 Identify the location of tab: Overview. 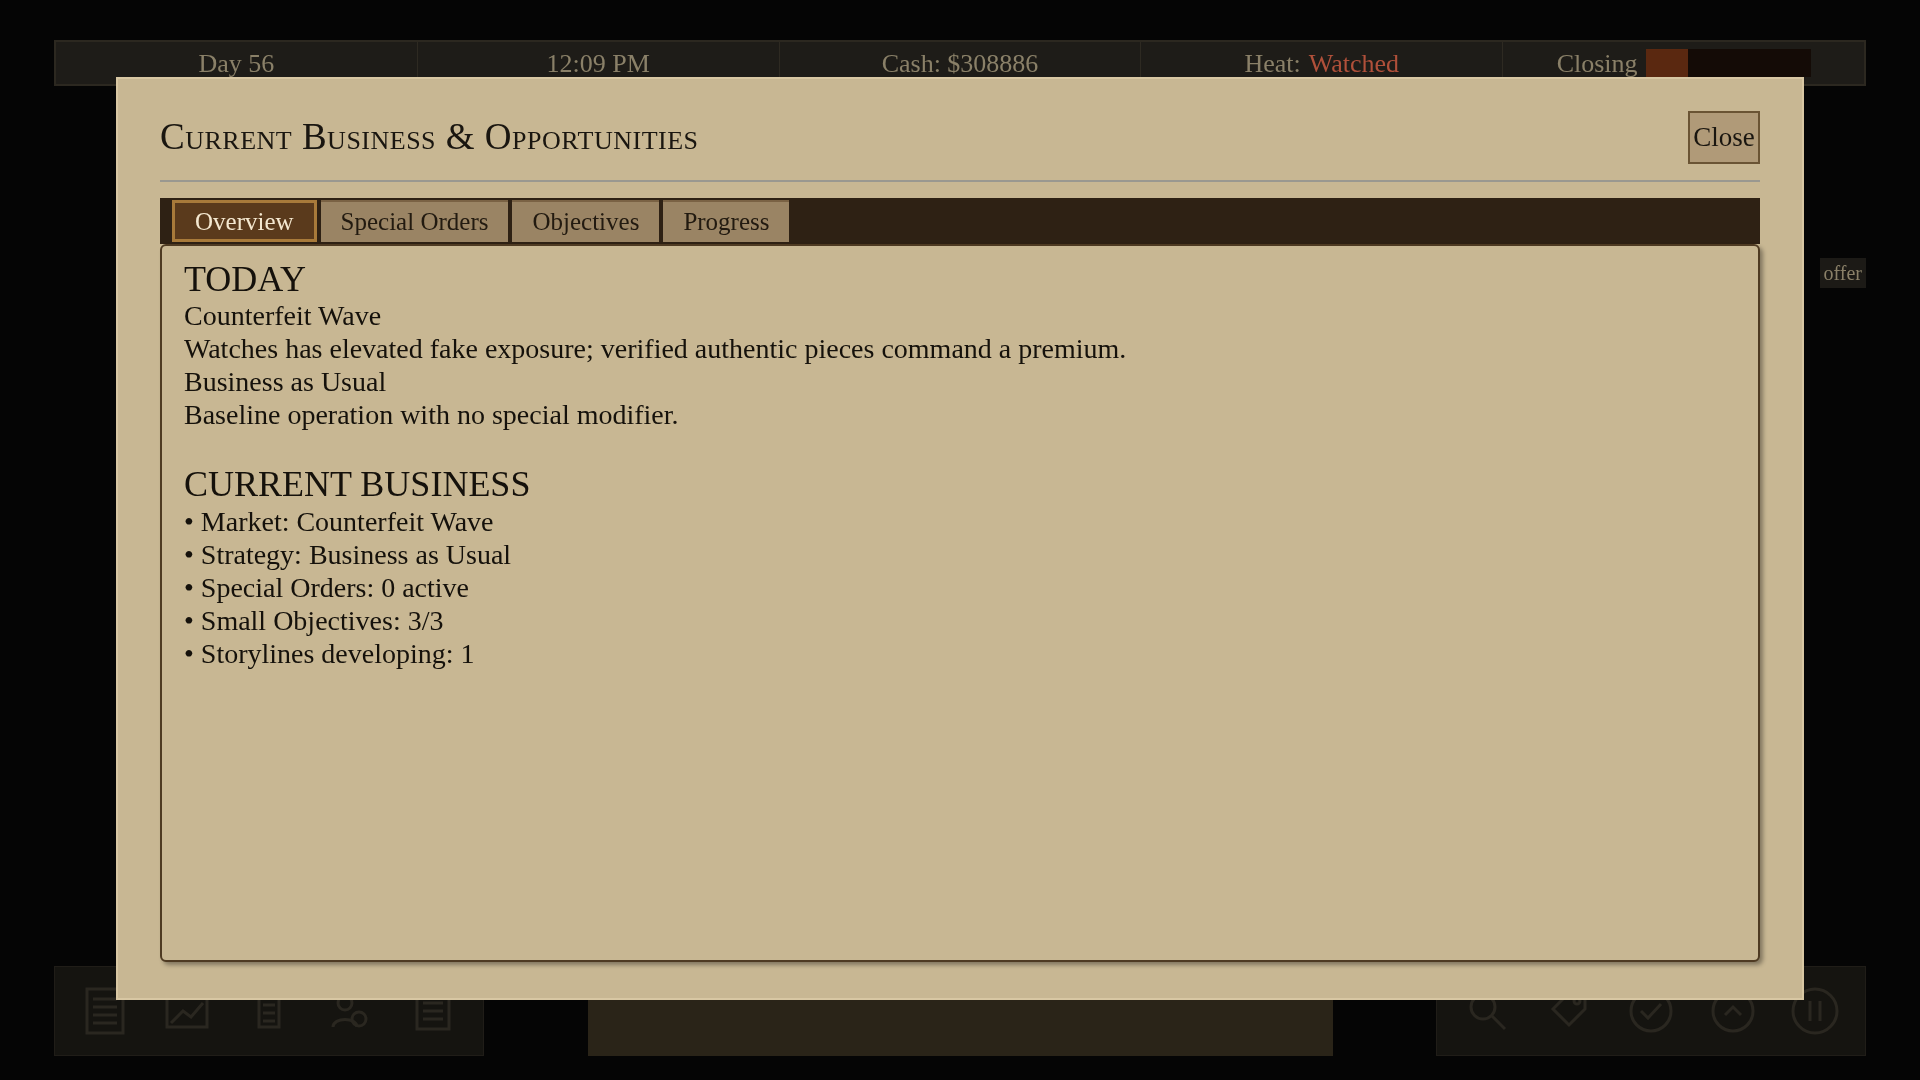
(244, 220).